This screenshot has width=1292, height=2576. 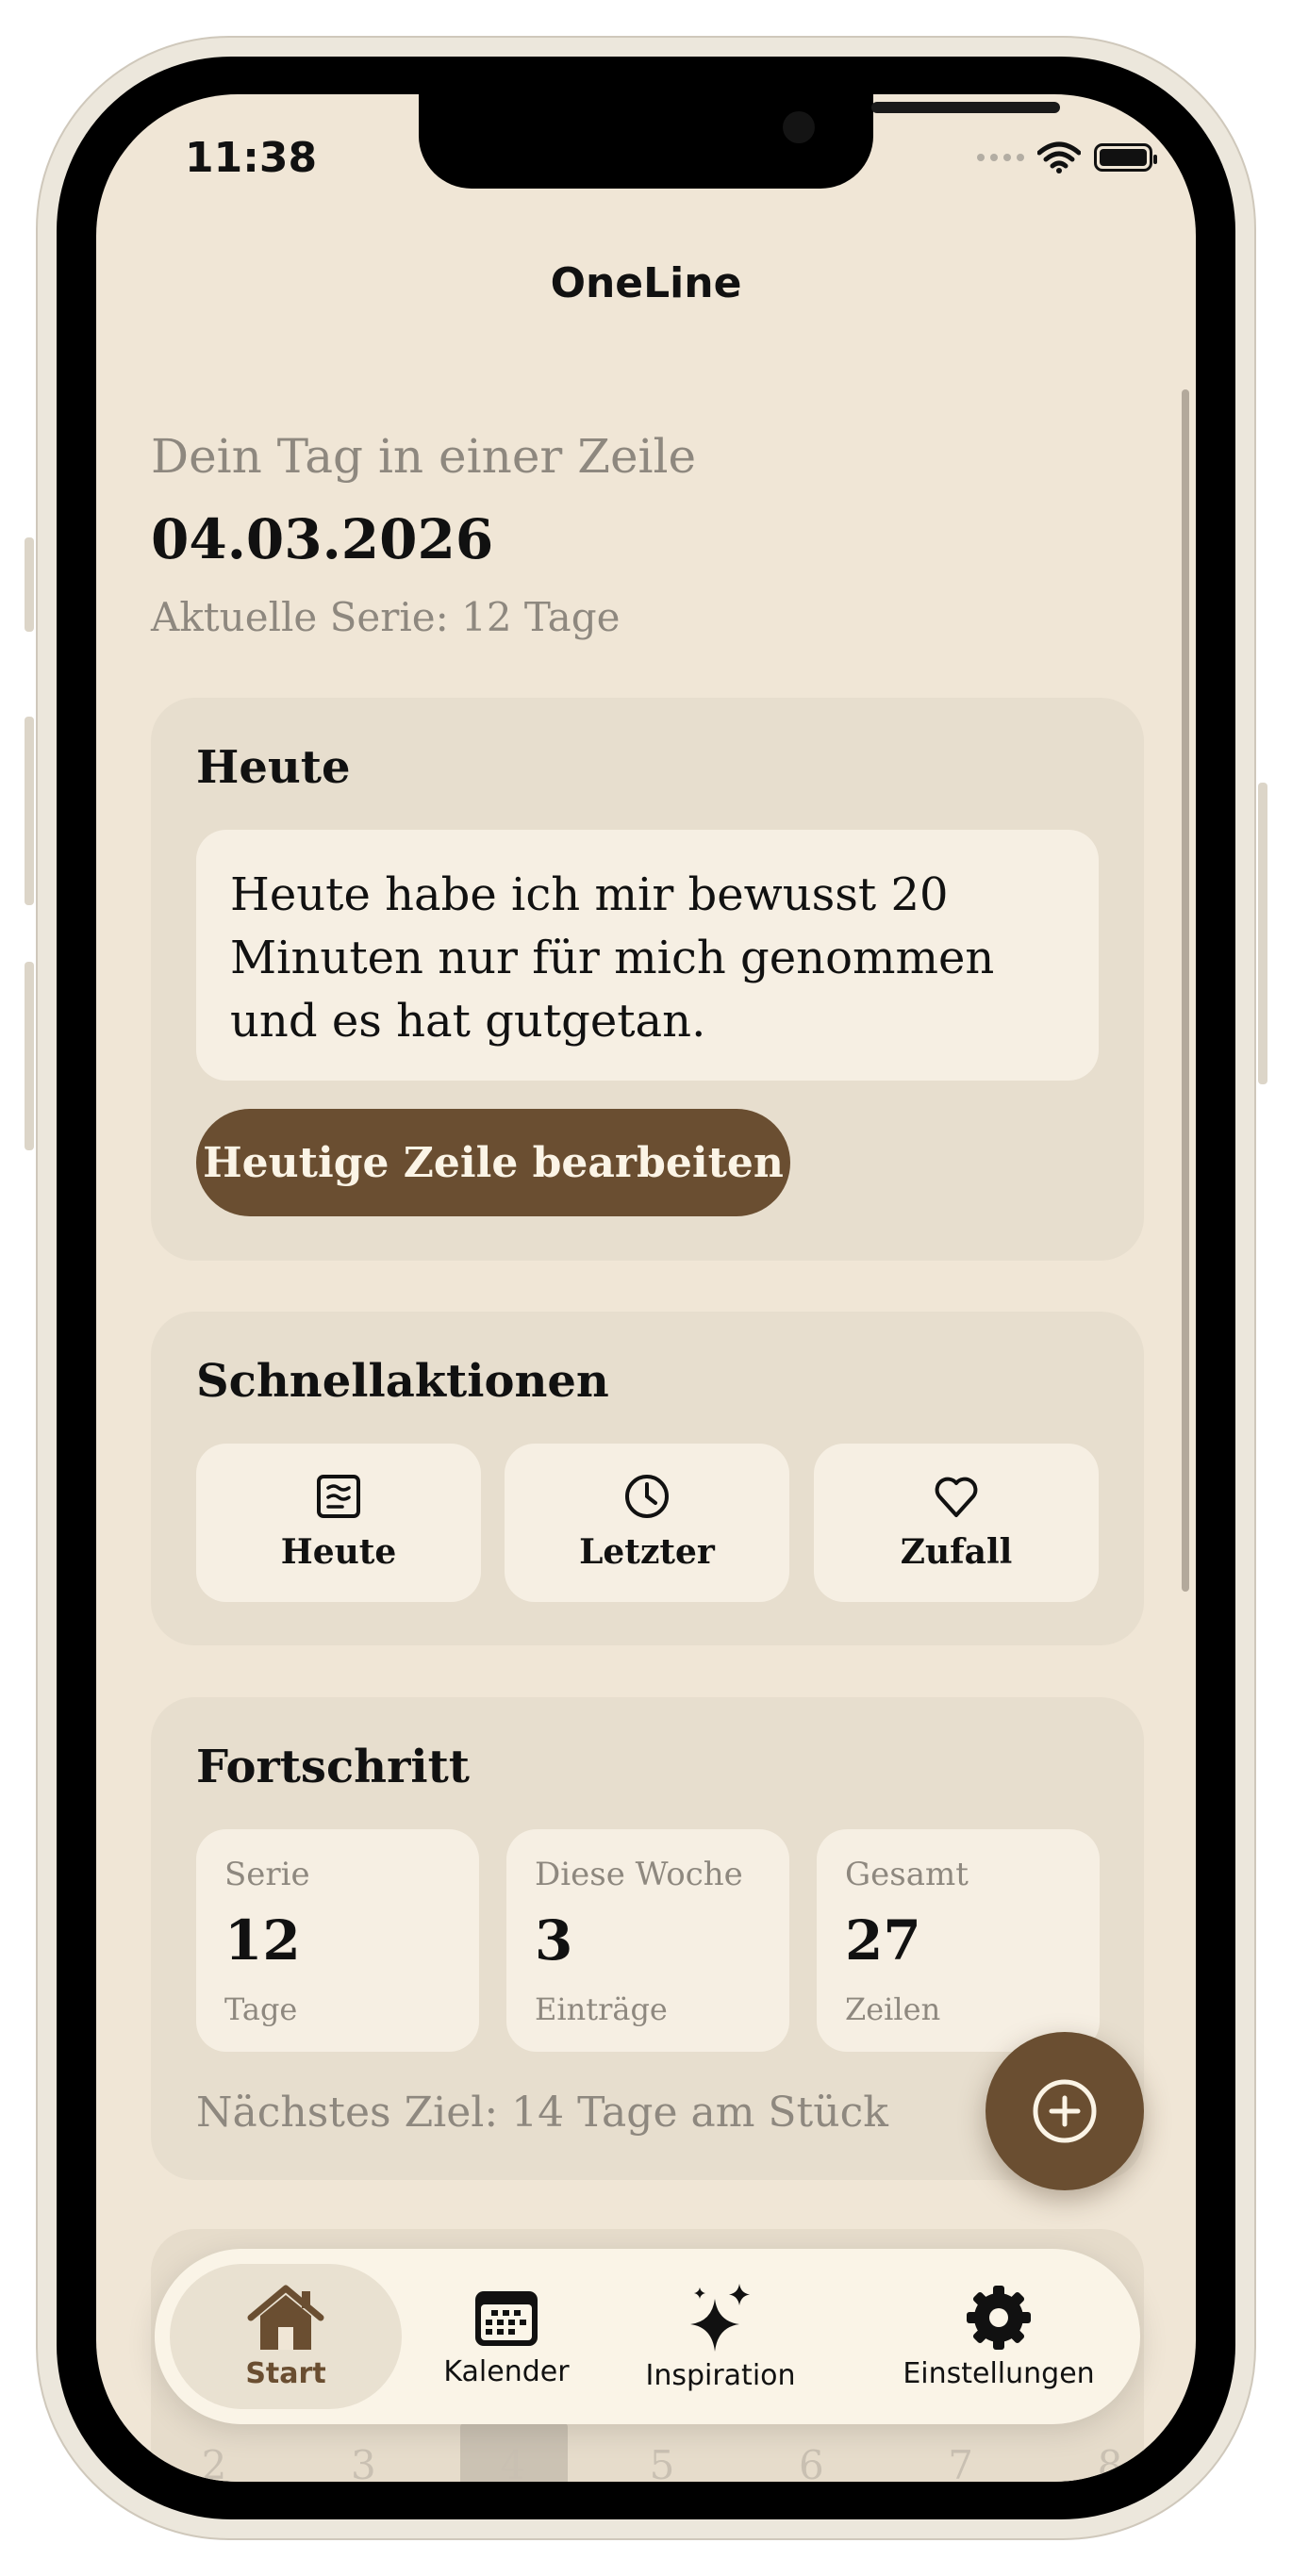 What do you see at coordinates (647, 1523) in the screenshot?
I see `quick-action-last: Letzter` at bounding box center [647, 1523].